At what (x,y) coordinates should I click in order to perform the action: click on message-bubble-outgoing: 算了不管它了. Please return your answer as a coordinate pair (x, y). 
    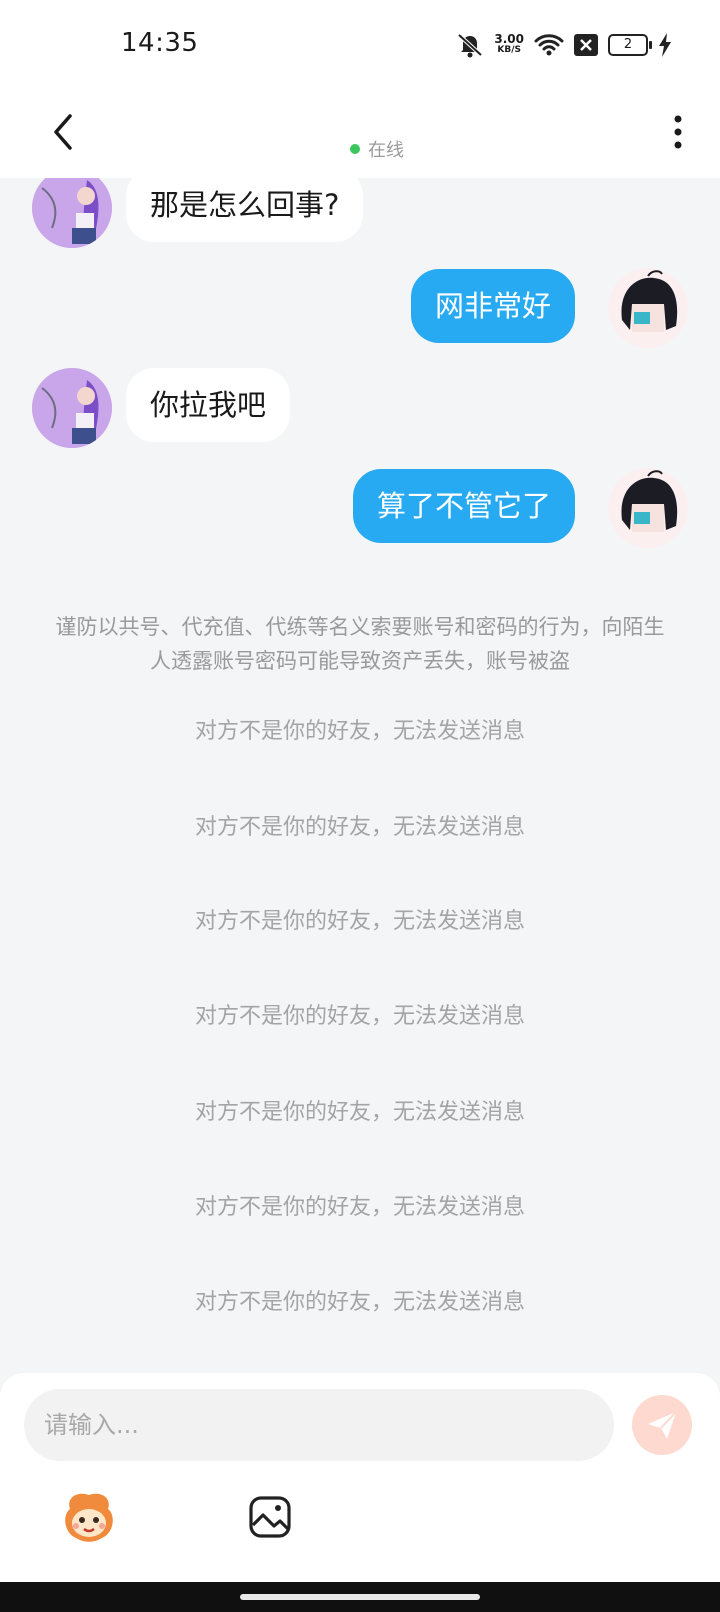
    Looking at the image, I should click on (463, 506).